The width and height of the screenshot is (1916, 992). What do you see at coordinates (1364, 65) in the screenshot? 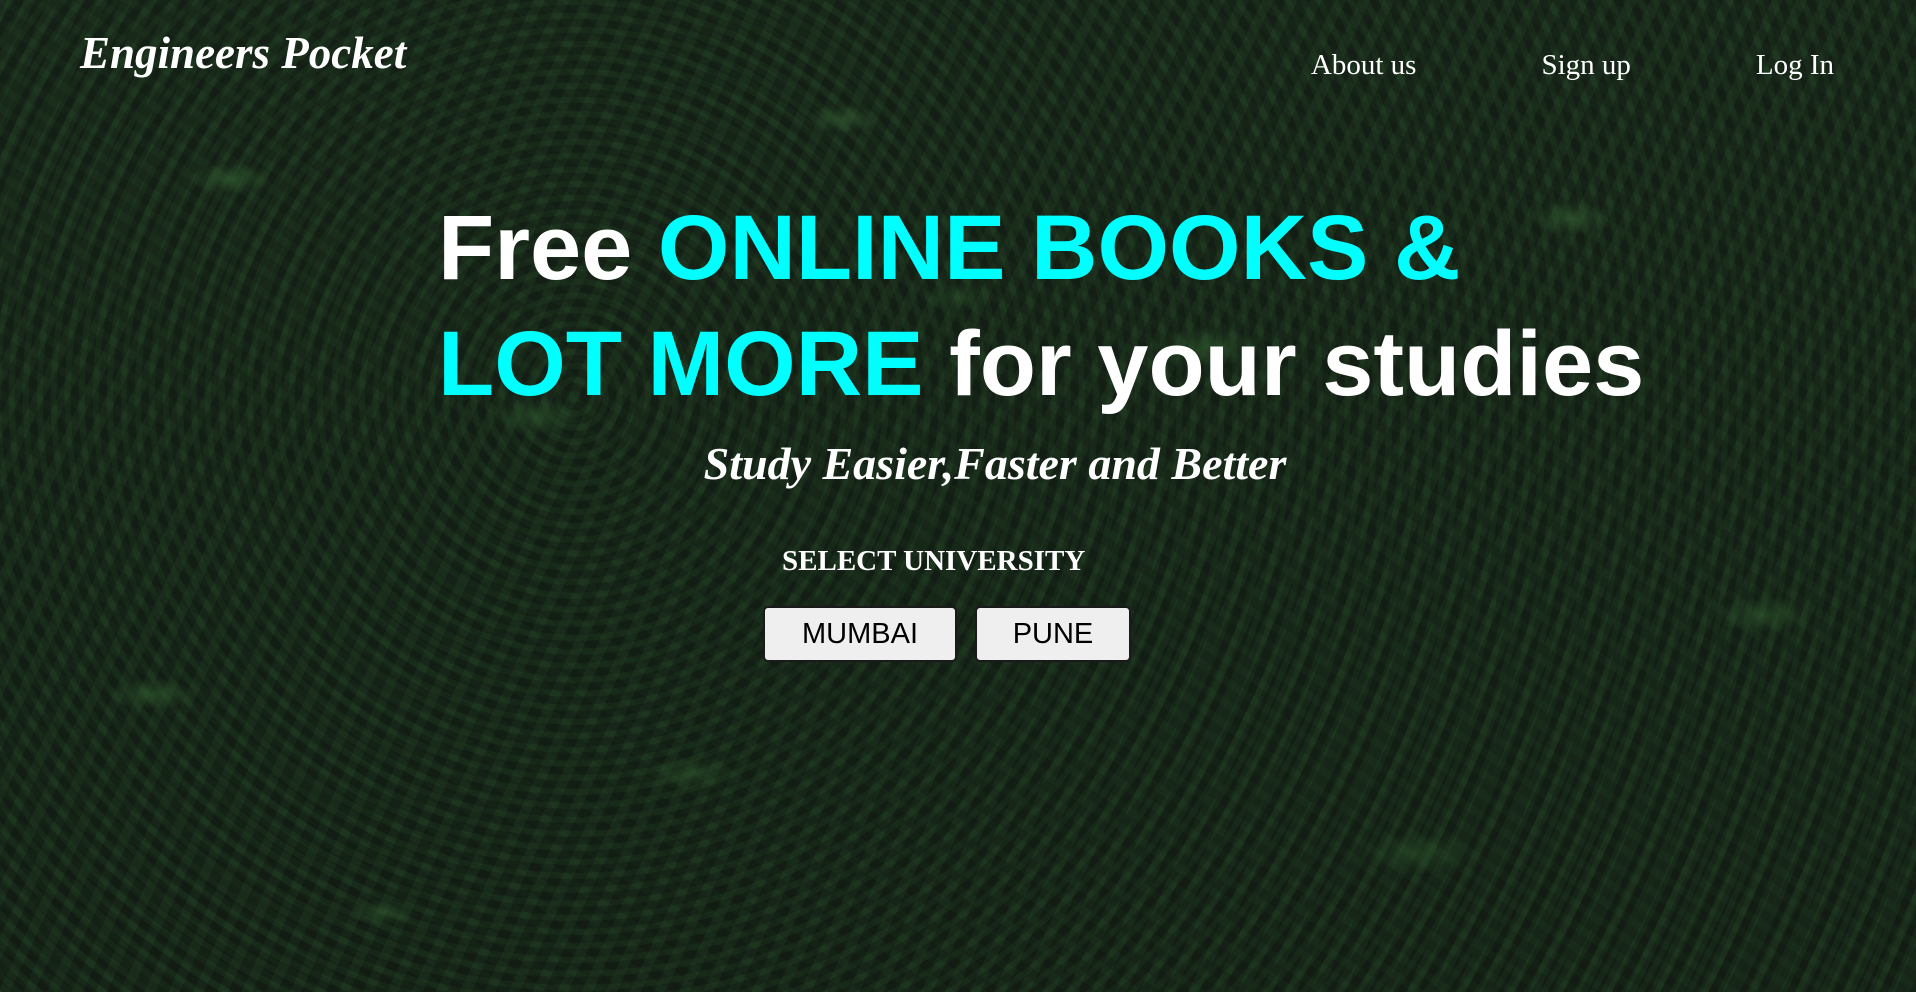
I see `nav-about-us-link: About us` at bounding box center [1364, 65].